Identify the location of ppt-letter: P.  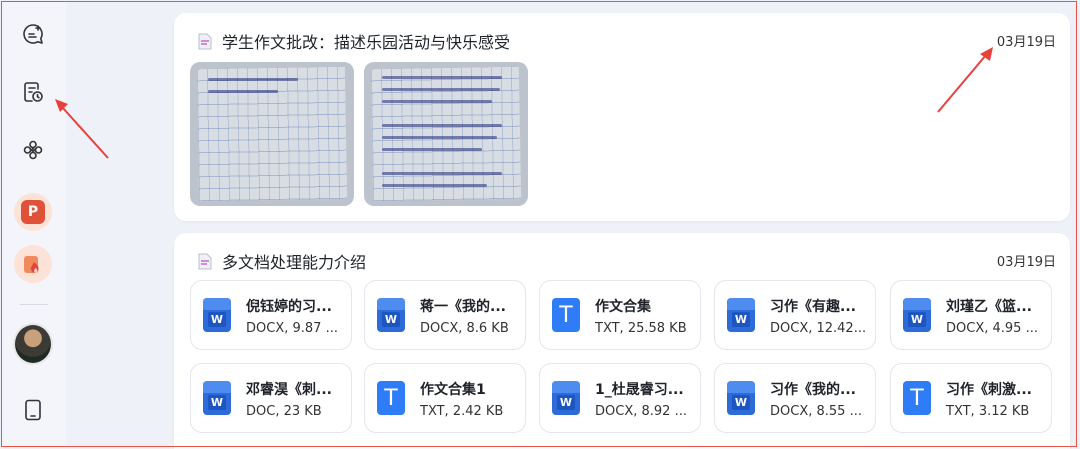
(33, 212).